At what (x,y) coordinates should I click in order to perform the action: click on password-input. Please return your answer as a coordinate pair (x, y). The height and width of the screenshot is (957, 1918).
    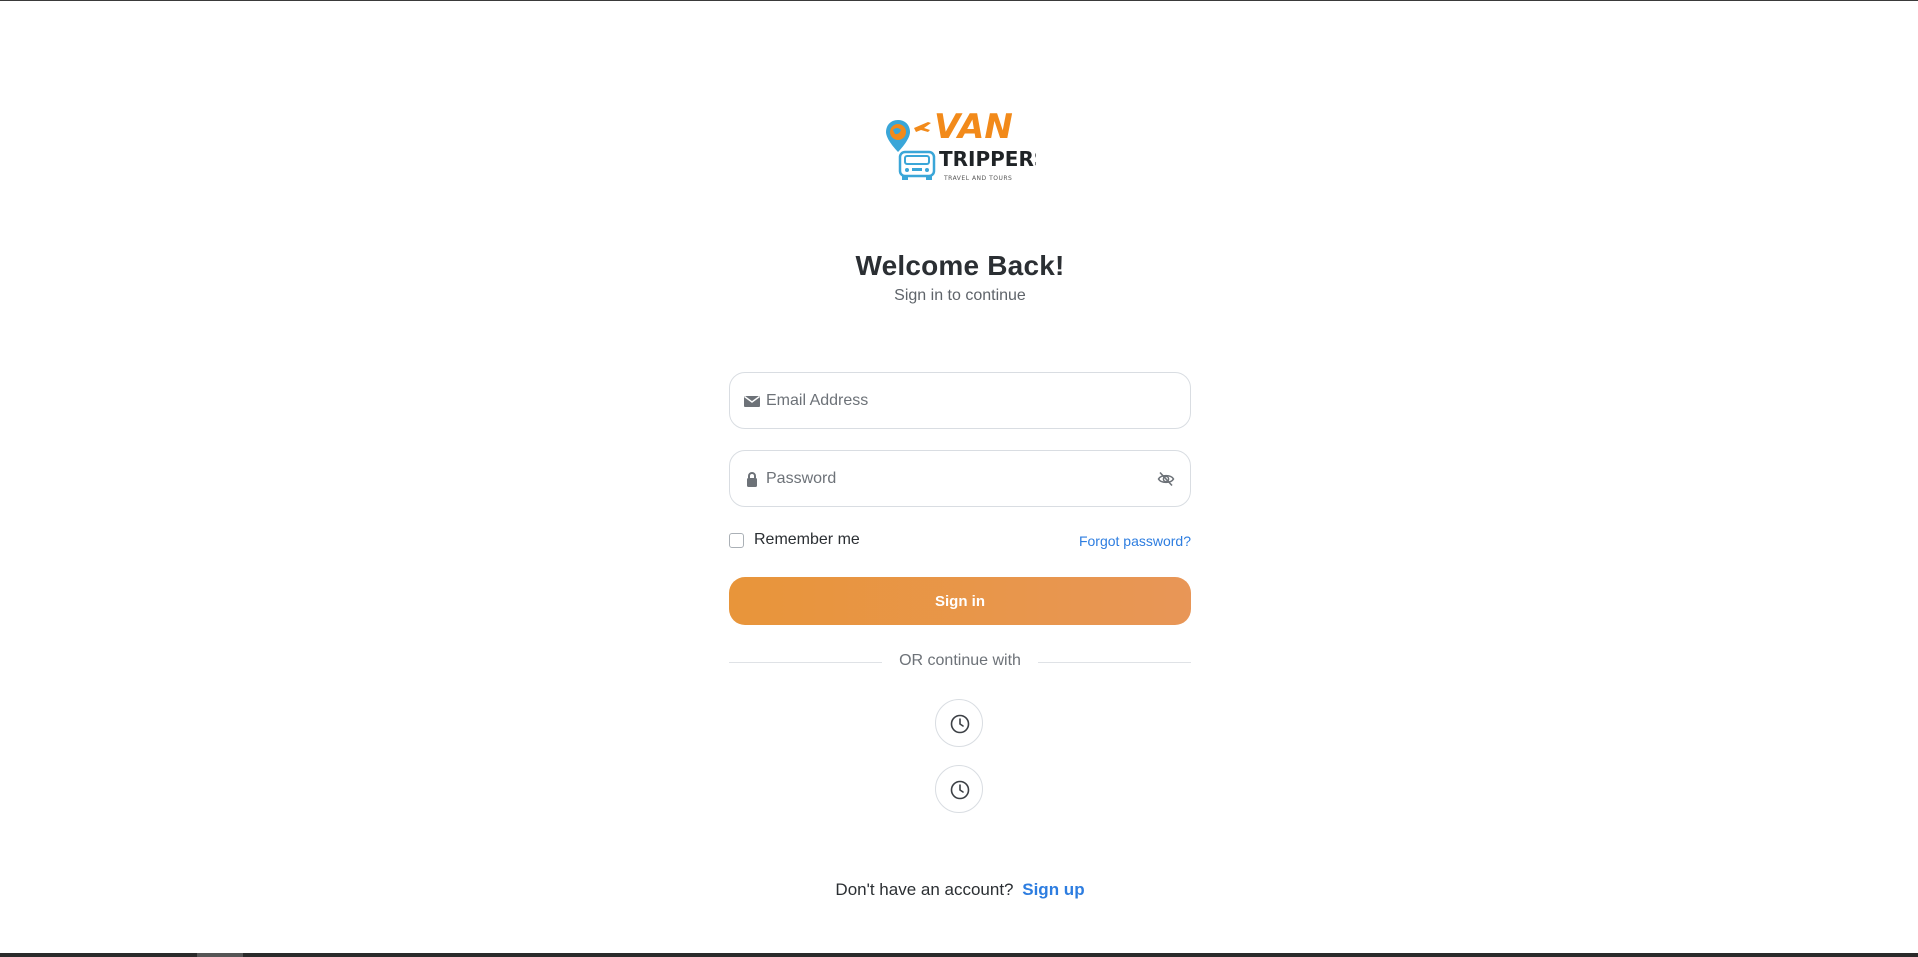
    Looking at the image, I should click on (956, 478).